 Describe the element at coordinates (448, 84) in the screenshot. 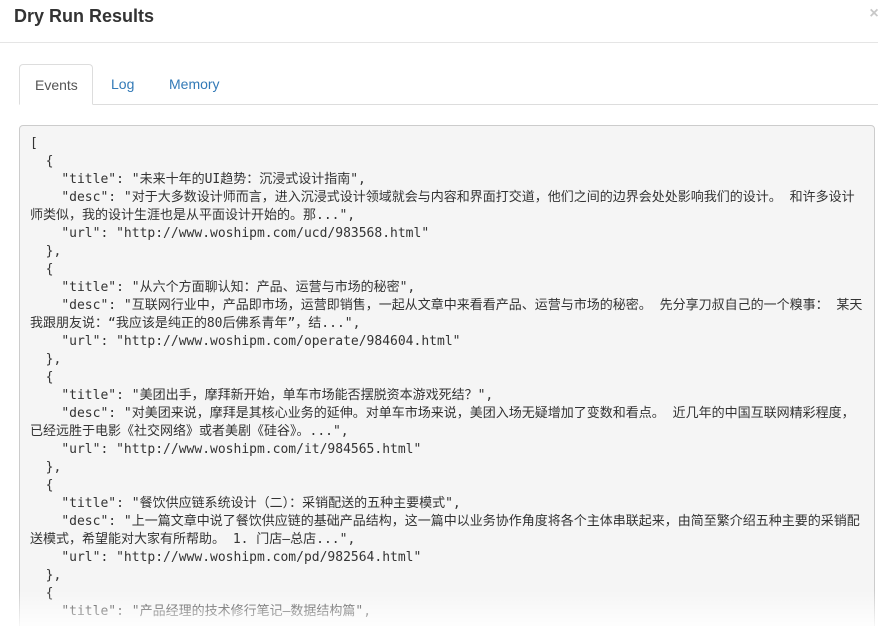

I see `results-tabs: Events Log Memory` at that location.